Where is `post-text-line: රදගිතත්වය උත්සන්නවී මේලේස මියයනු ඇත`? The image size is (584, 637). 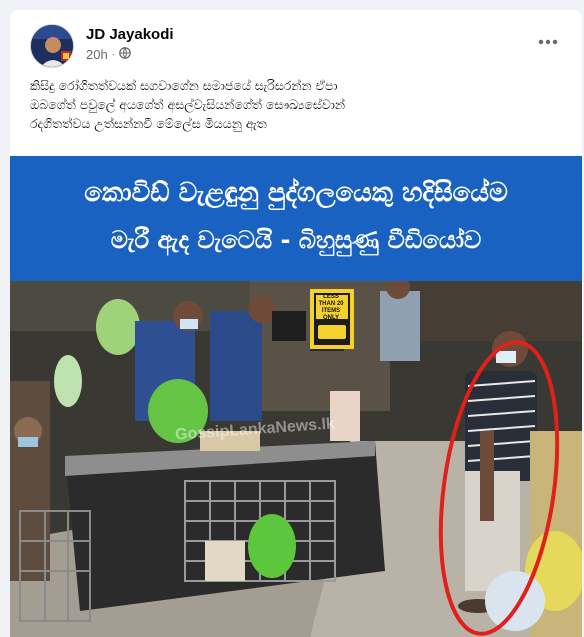
post-text-line: රදගිතත්වය උත්සන්නවී මේලේස මියයනු ඇත is located at coordinates (148, 123).